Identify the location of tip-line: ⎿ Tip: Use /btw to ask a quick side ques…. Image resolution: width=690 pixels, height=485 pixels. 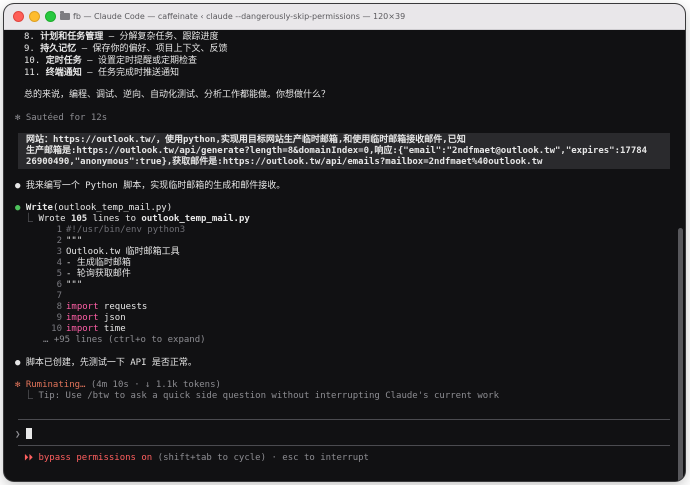
(262, 396).